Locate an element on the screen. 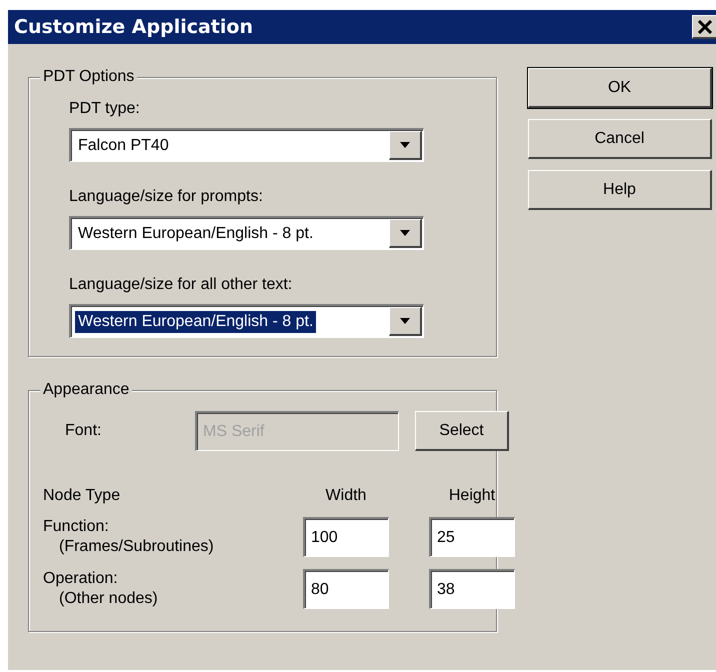 The image size is (716, 672). dropdown: Falcon PT40 is located at coordinates (246, 145).